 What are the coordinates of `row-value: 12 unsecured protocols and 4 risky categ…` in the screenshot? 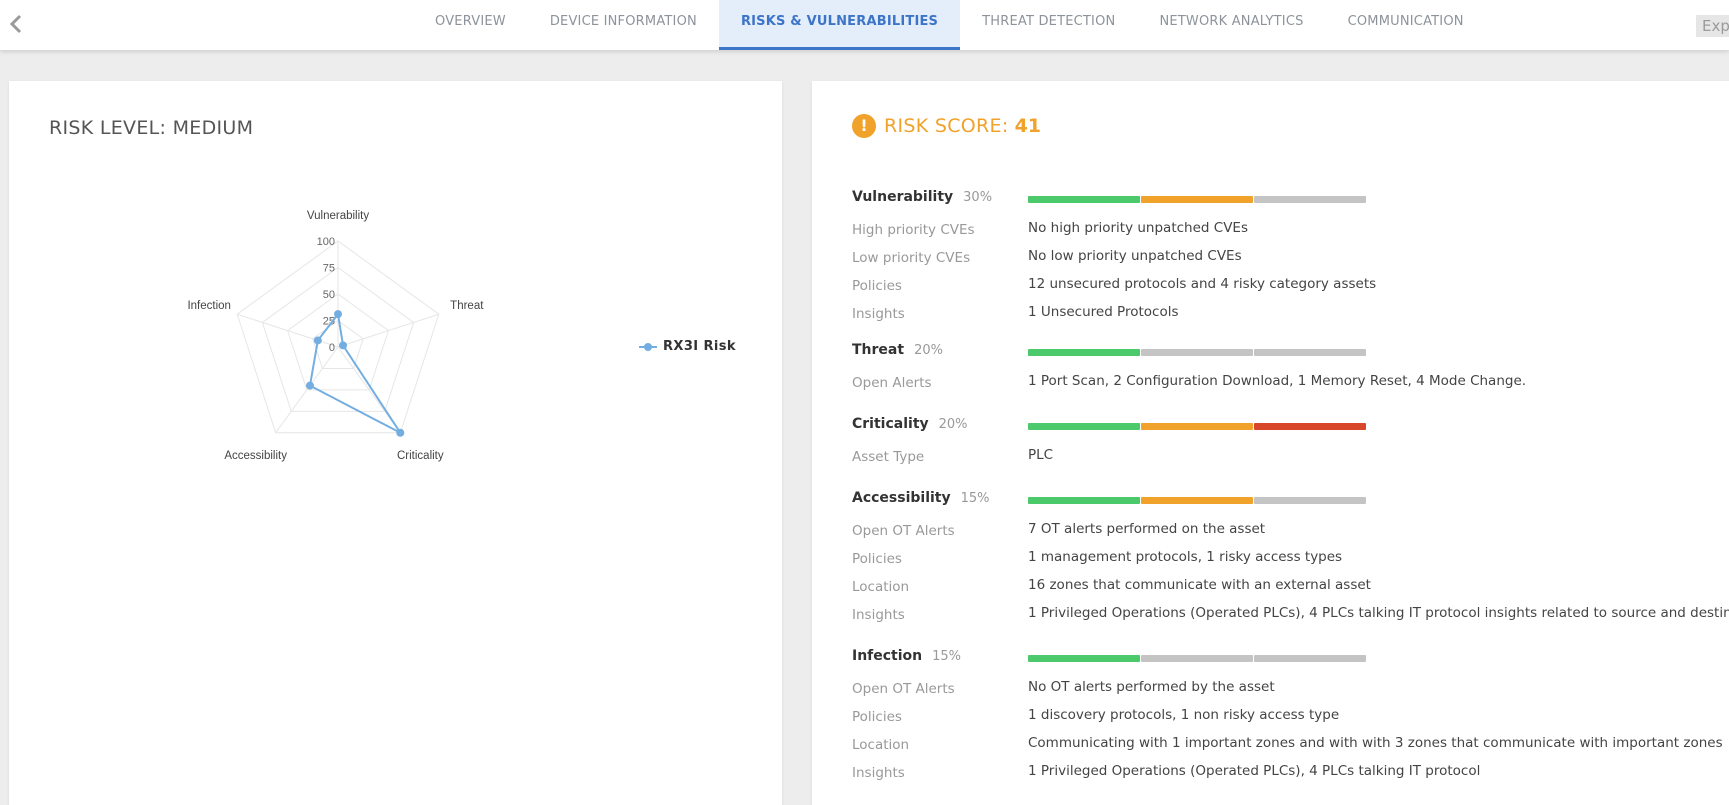 It's located at (1202, 284).